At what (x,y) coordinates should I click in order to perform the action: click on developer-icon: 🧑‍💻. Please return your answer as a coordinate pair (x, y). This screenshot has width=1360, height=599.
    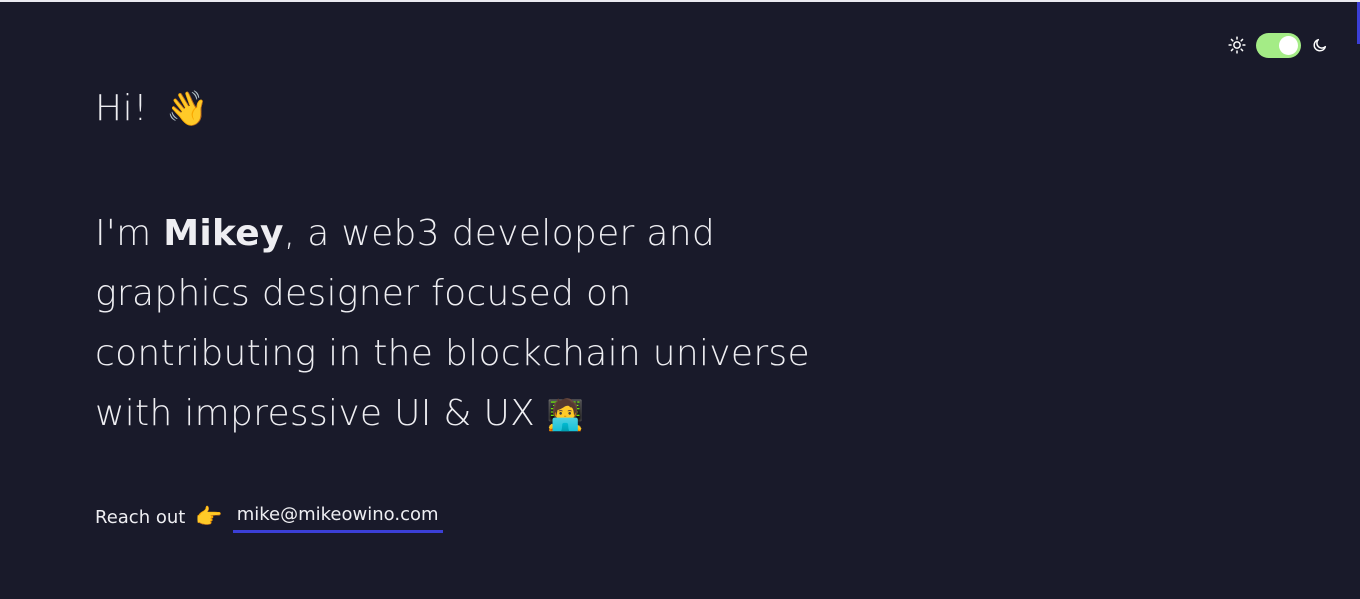
    Looking at the image, I should click on (565, 415).